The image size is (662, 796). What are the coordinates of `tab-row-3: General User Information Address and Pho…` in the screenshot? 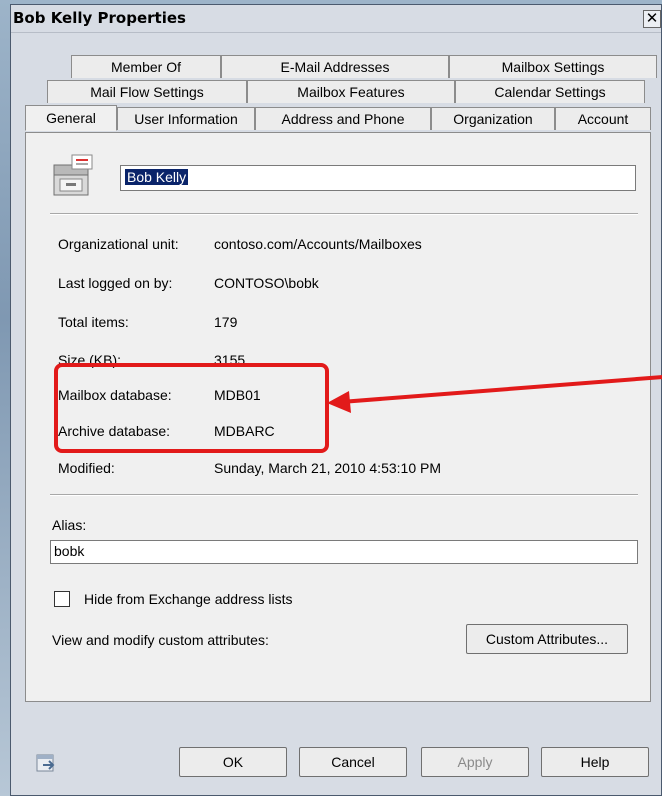 It's located at (338, 118).